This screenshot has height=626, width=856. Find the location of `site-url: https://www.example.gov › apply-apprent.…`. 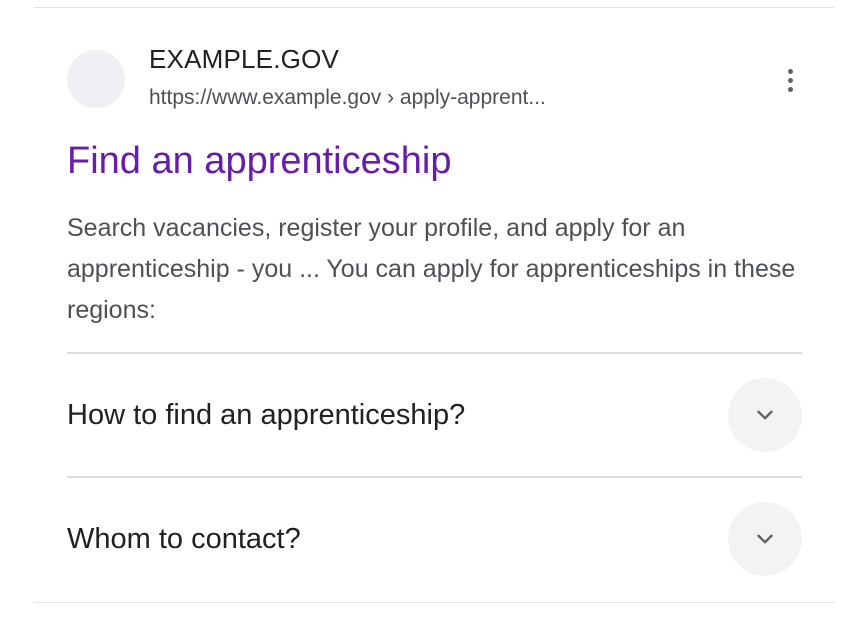

site-url: https://www.example.gov › apply-apprent.… is located at coordinates (347, 98).